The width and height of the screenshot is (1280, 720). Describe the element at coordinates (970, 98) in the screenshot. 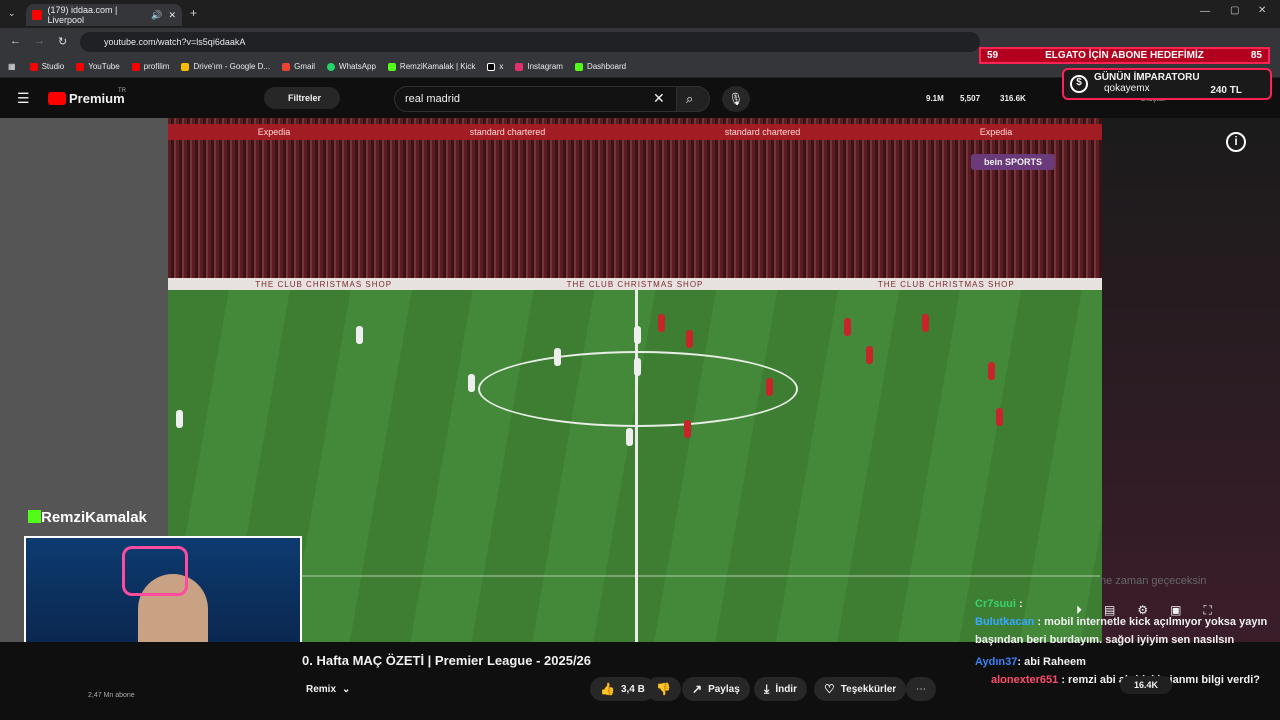

I see `stats-likes: 5,507` at that location.